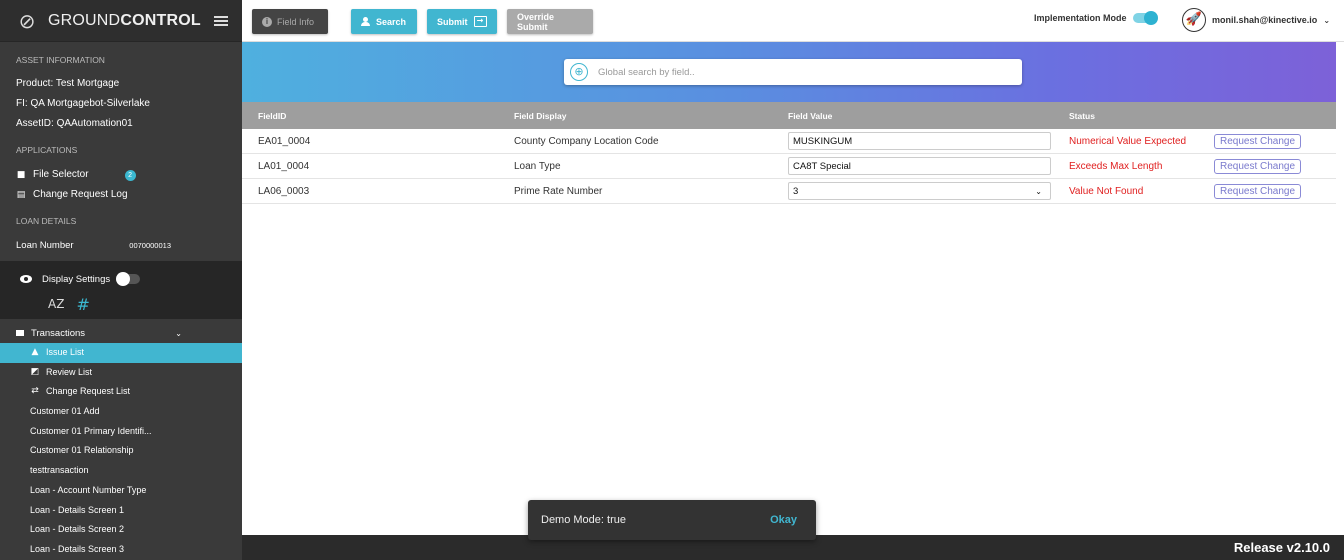 Image resolution: width=1344 pixels, height=560 pixels. What do you see at coordinates (365, 21) in the screenshot?
I see `user-icon` at bounding box center [365, 21].